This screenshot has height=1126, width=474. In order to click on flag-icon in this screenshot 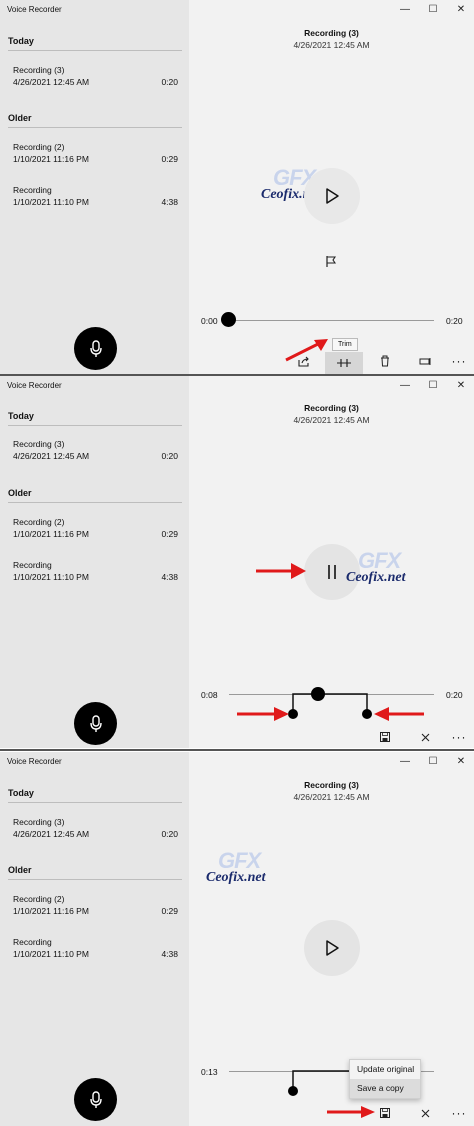, I will do `click(331, 261)`.